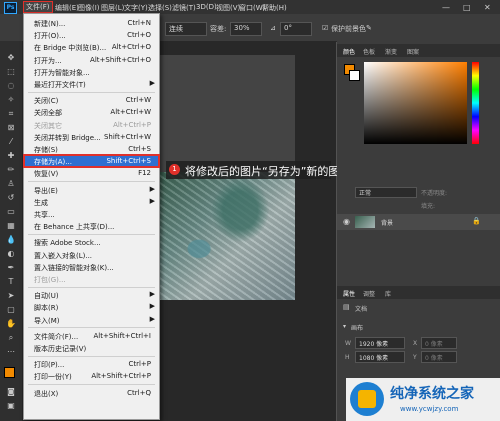 The image size is (500, 421). What do you see at coordinates (11, 310) in the screenshot?
I see `shape-tool-icon: ▢` at bounding box center [11, 310].